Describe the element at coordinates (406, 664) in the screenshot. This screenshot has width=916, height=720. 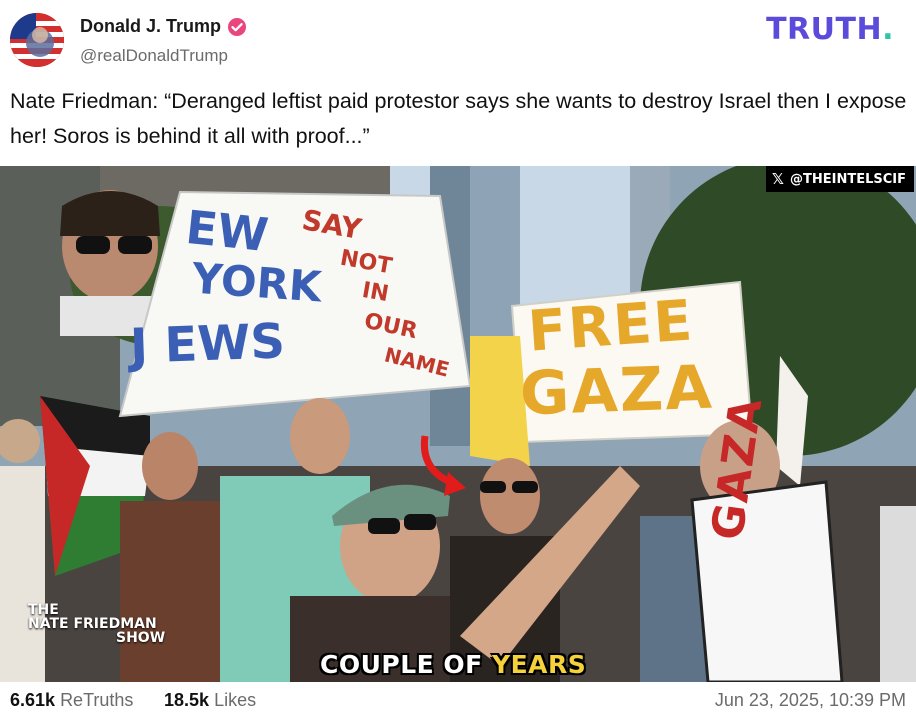
I see `caption-part1: COUPLE OF` at that location.